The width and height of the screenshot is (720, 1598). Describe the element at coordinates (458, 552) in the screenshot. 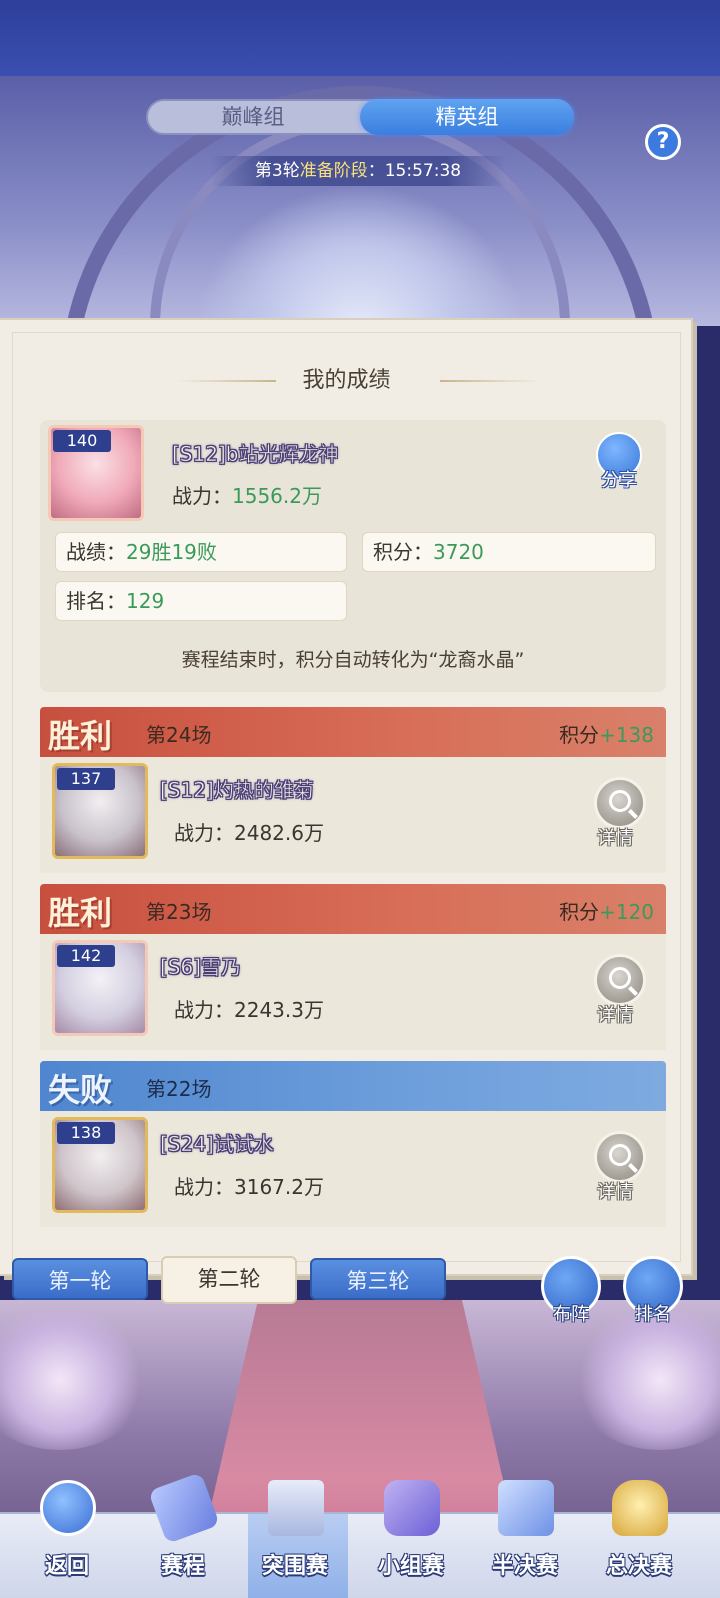

I see `points-value: 3720` at that location.